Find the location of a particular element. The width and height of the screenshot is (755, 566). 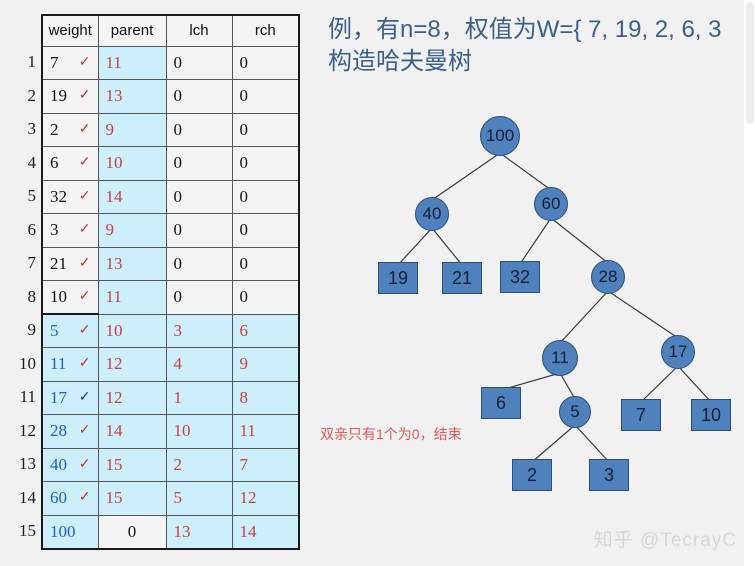

row-number: 12 is located at coordinates (27, 430).